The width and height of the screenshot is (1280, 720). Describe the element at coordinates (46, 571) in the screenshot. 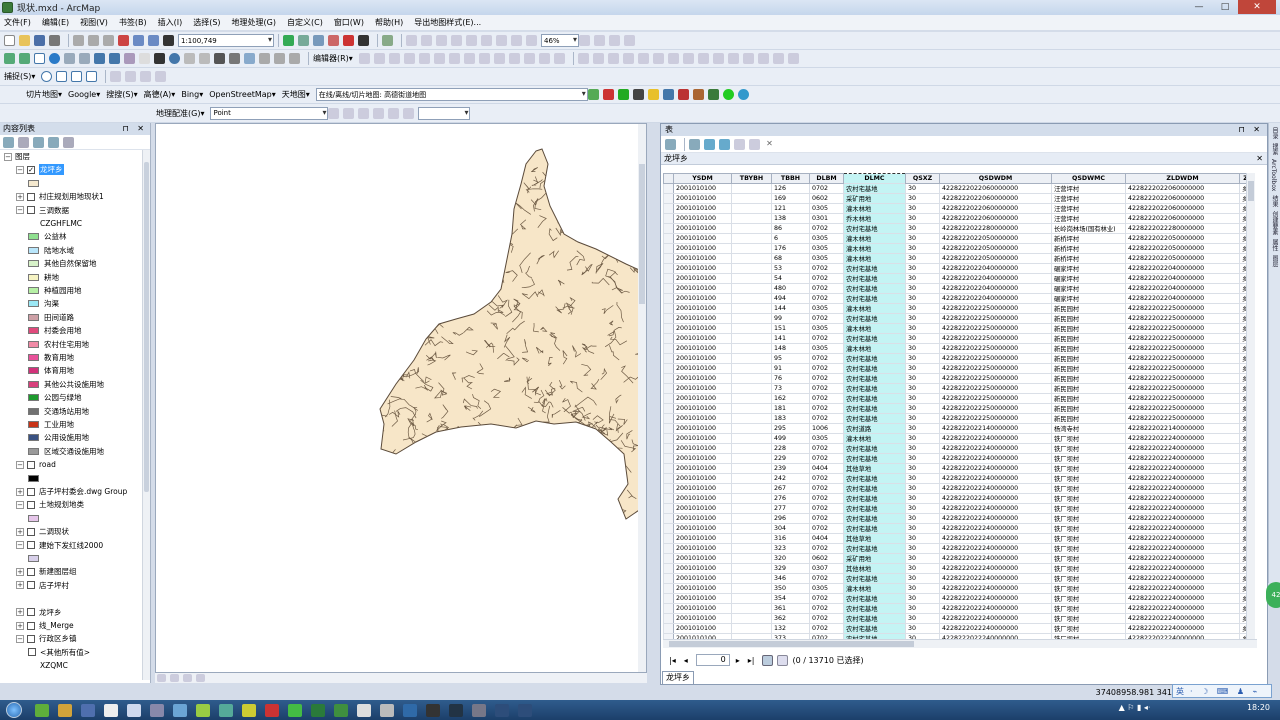

I see `toc-layer-row: + 新建图层组` at that location.